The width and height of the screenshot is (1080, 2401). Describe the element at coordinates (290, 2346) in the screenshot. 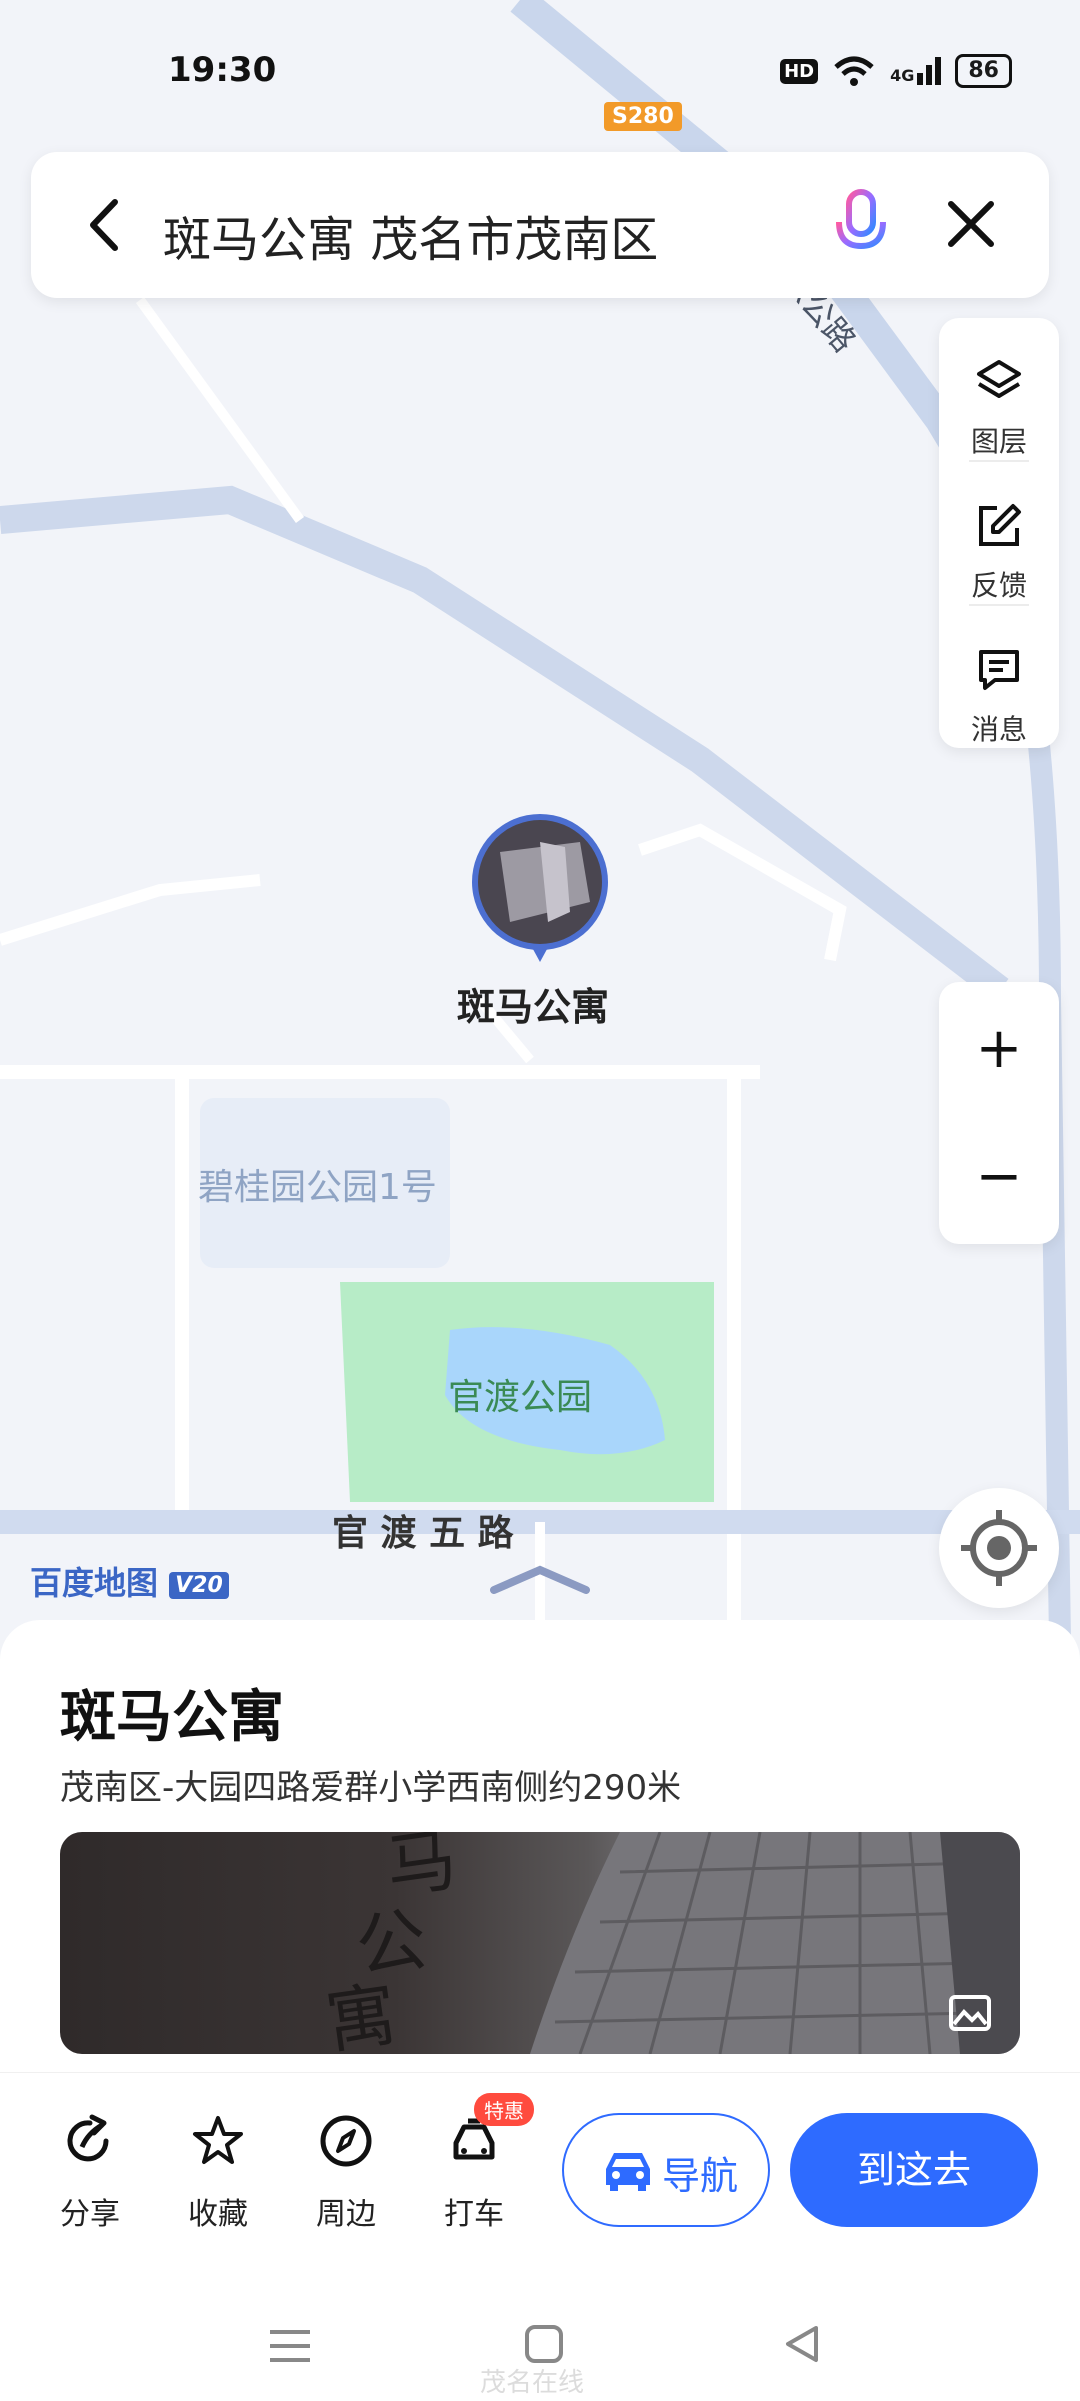

I see `menu-icon` at that location.